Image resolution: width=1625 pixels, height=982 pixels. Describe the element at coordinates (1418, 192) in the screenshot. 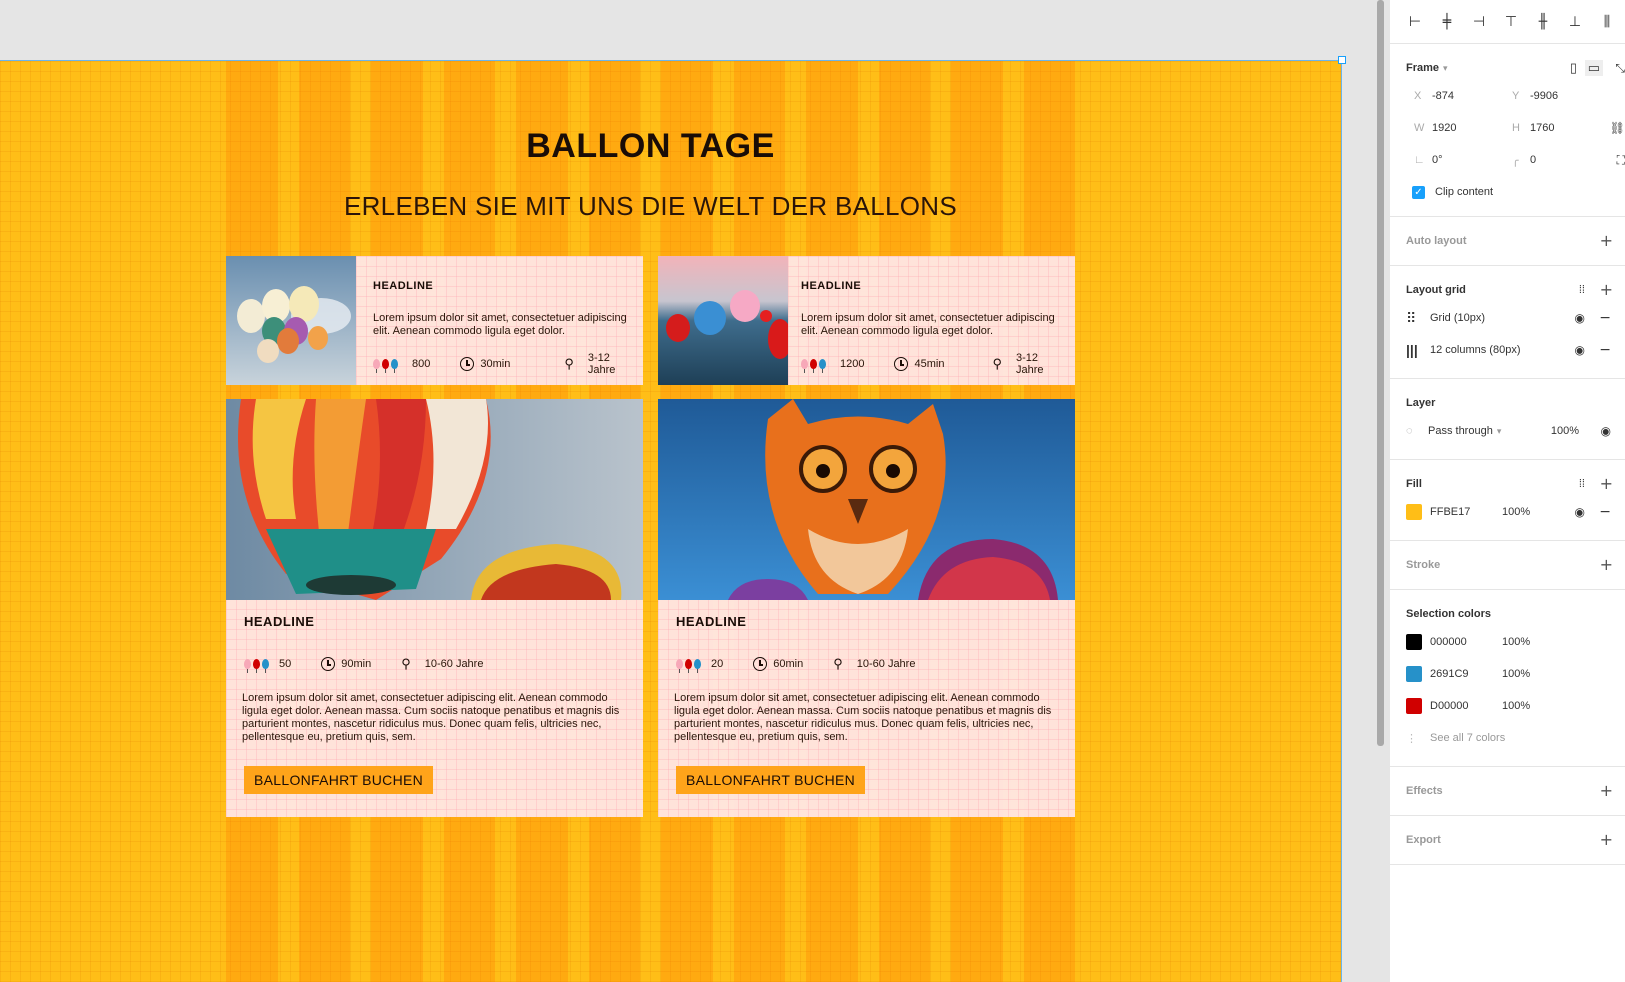

I see `clip-content-checkbox: ✓` at that location.